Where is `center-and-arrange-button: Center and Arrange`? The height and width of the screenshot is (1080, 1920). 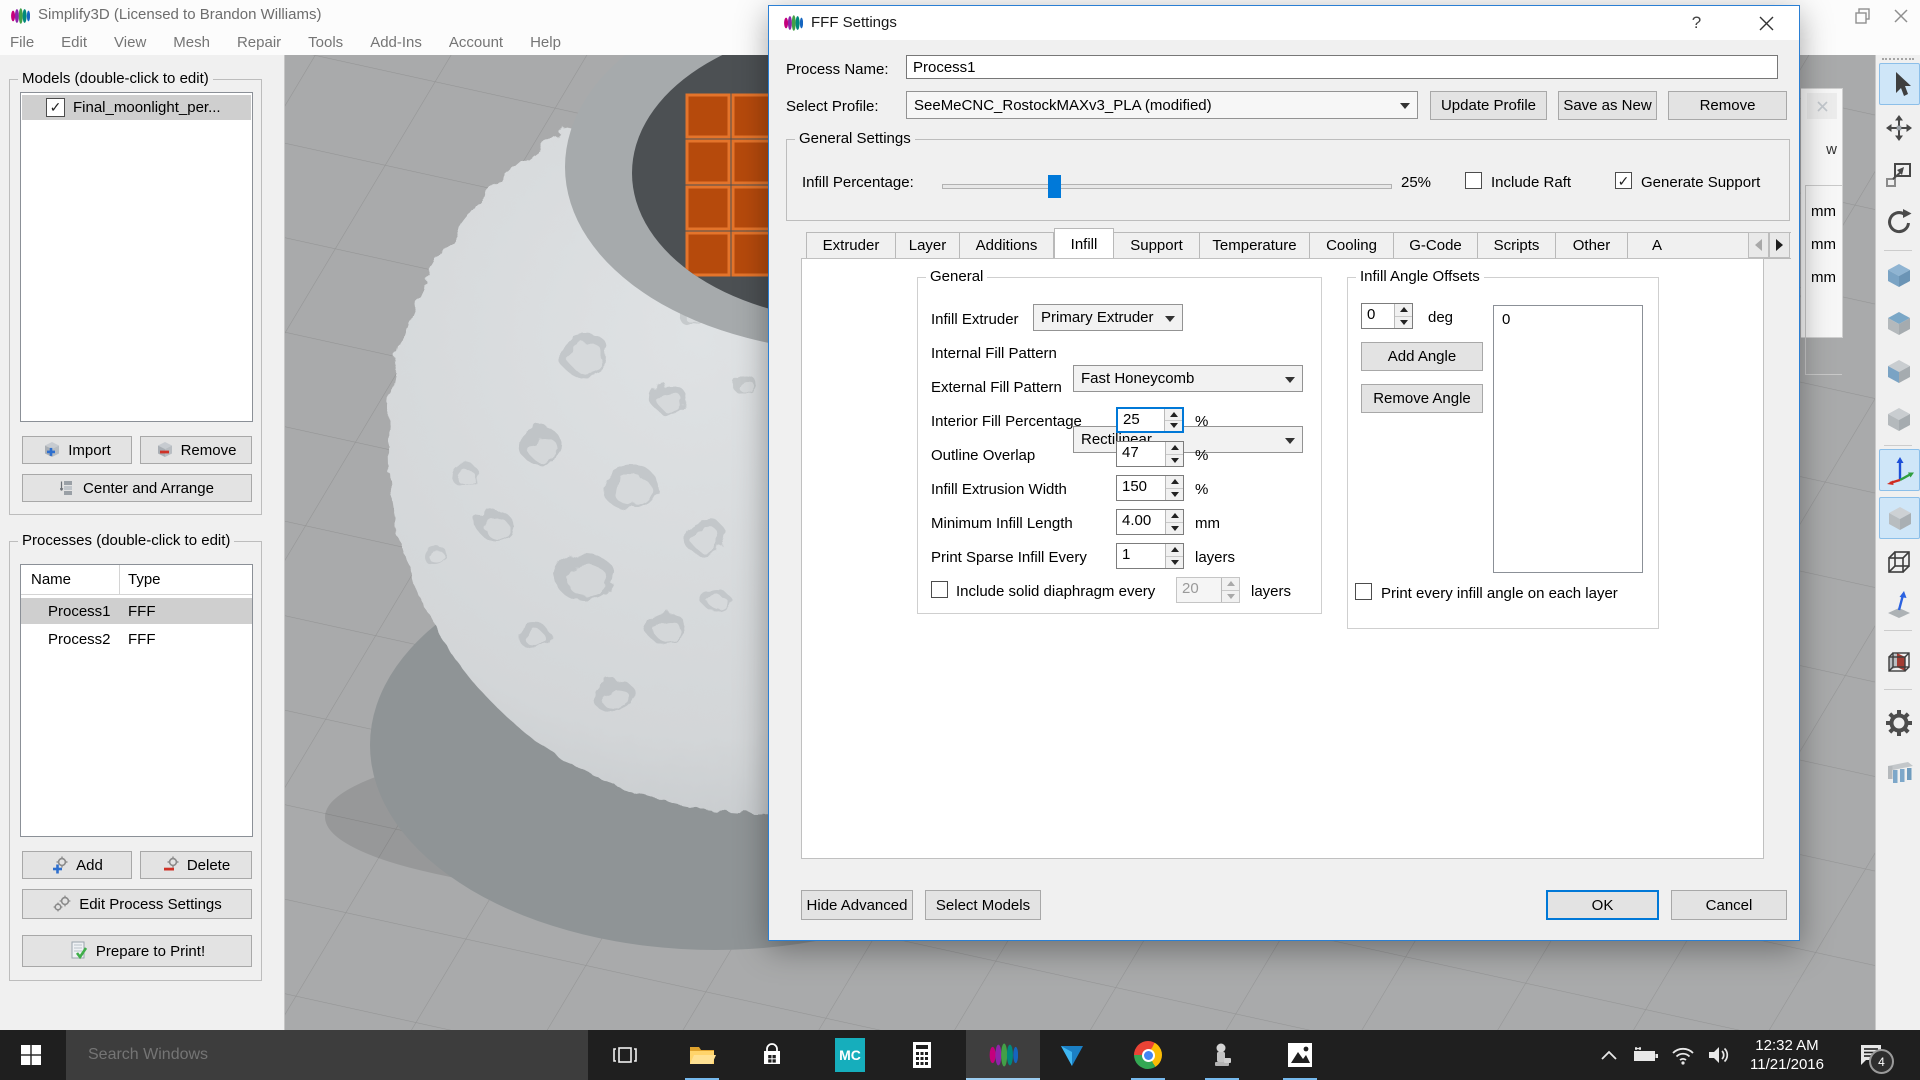 center-and-arrange-button: Center and Arrange is located at coordinates (137, 488).